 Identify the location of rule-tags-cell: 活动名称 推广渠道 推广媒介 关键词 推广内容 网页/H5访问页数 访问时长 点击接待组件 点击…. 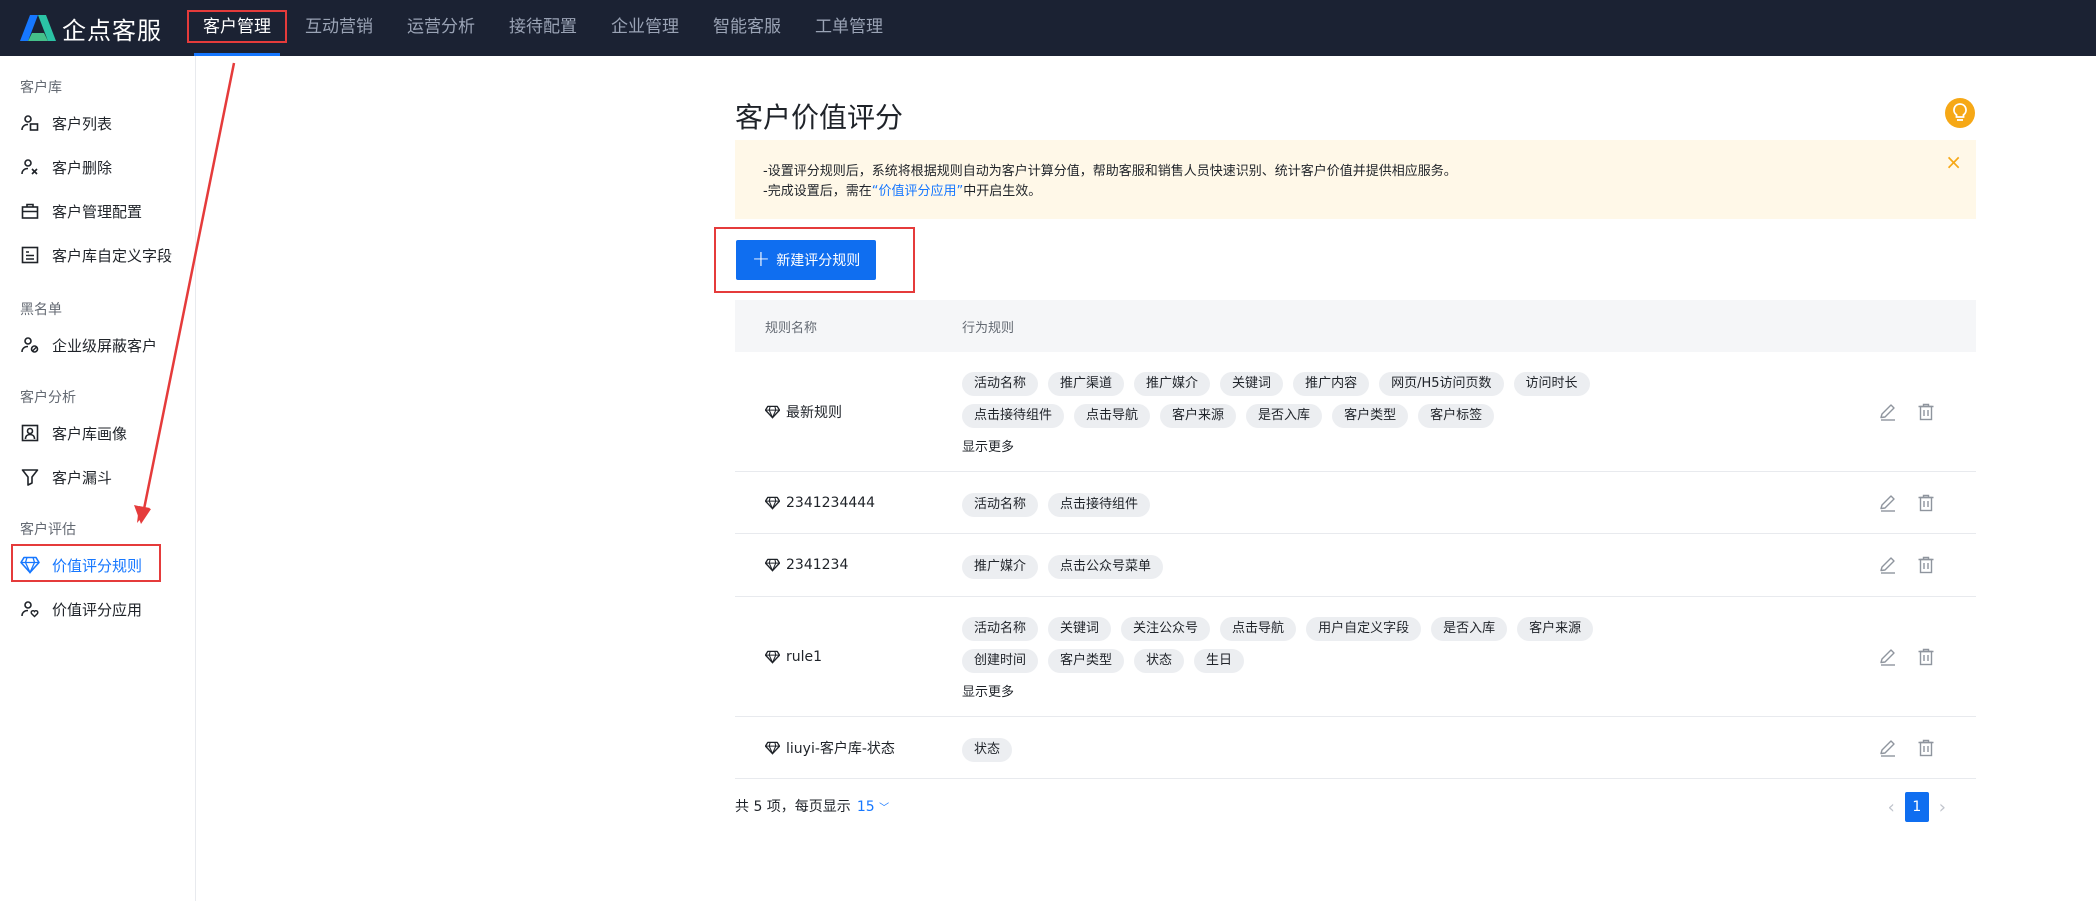
(1402, 411).